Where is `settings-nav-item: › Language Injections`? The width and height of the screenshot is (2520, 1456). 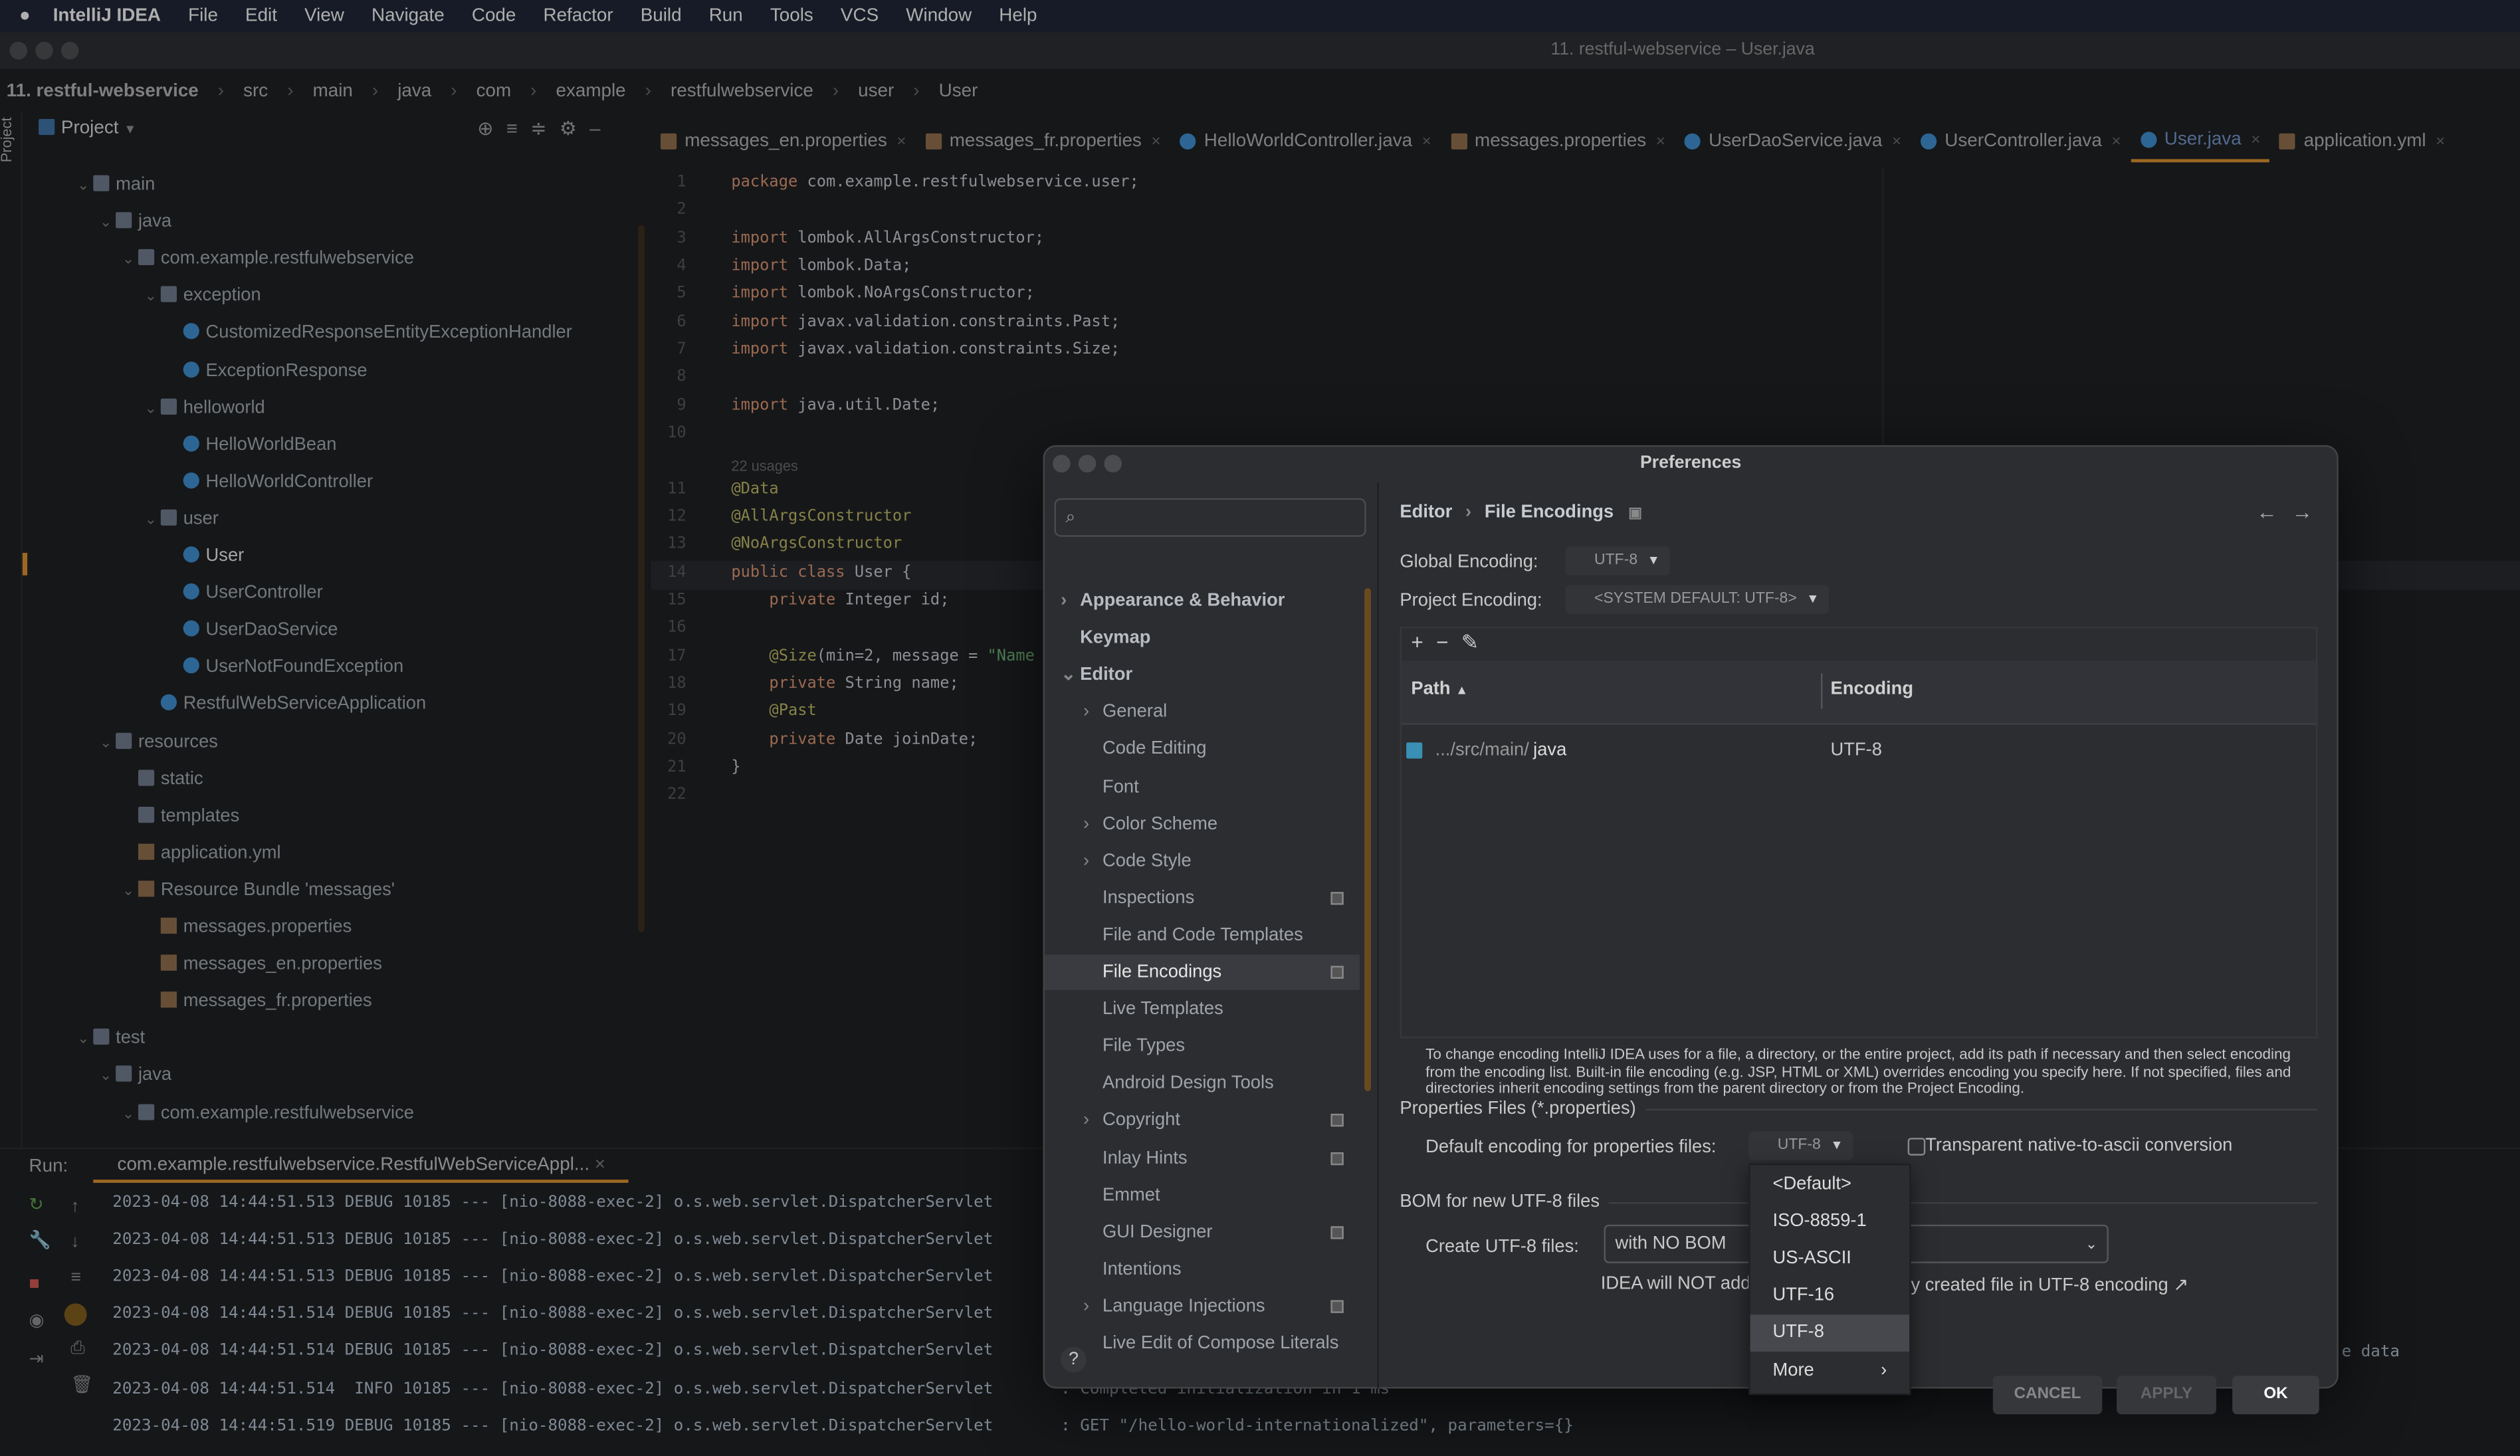
settings-nav-item: › Language Injections is located at coordinates (1202, 1306).